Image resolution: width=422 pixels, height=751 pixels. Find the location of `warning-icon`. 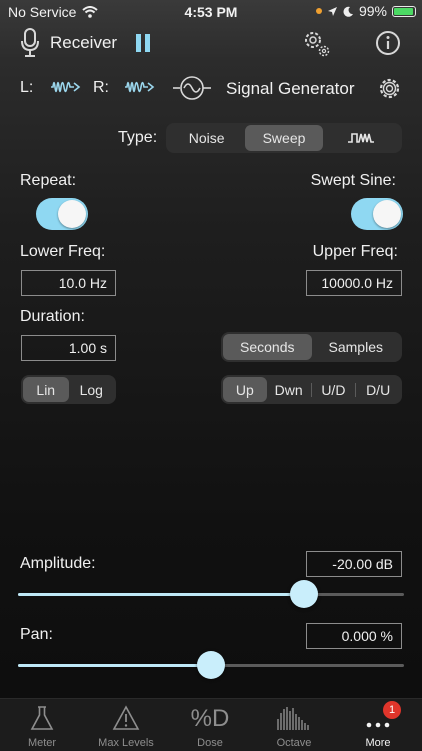

warning-icon is located at coordinates (126, 717).